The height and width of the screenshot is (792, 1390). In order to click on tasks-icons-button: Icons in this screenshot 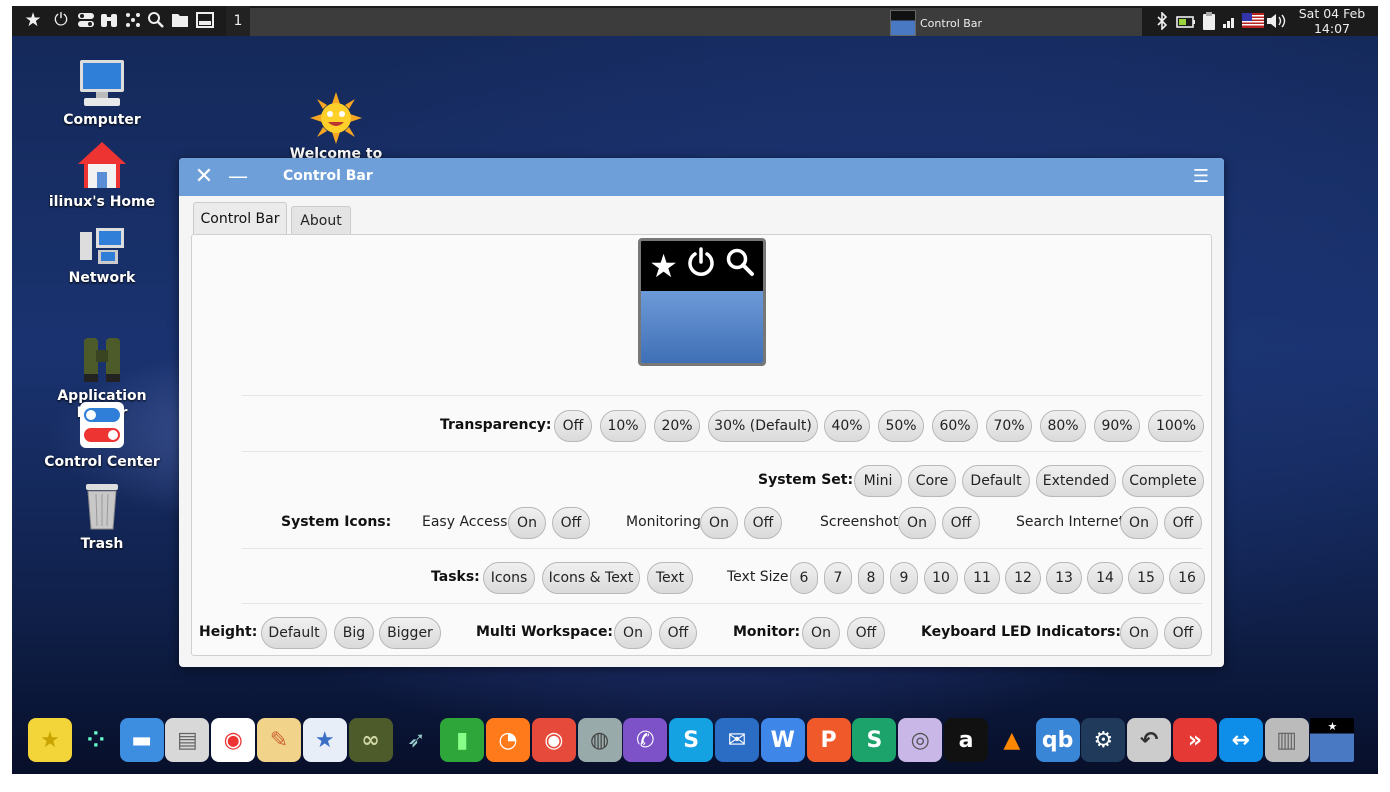, I will do `click(509, 578)`.